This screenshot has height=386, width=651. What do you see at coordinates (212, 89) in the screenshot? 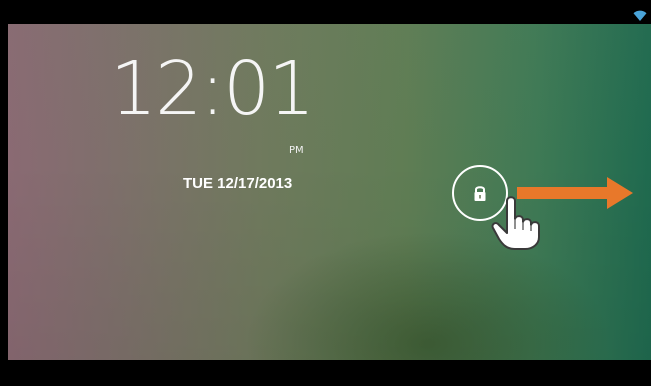
I see `clock-time: 12:01` at bounding box center [212, 89].